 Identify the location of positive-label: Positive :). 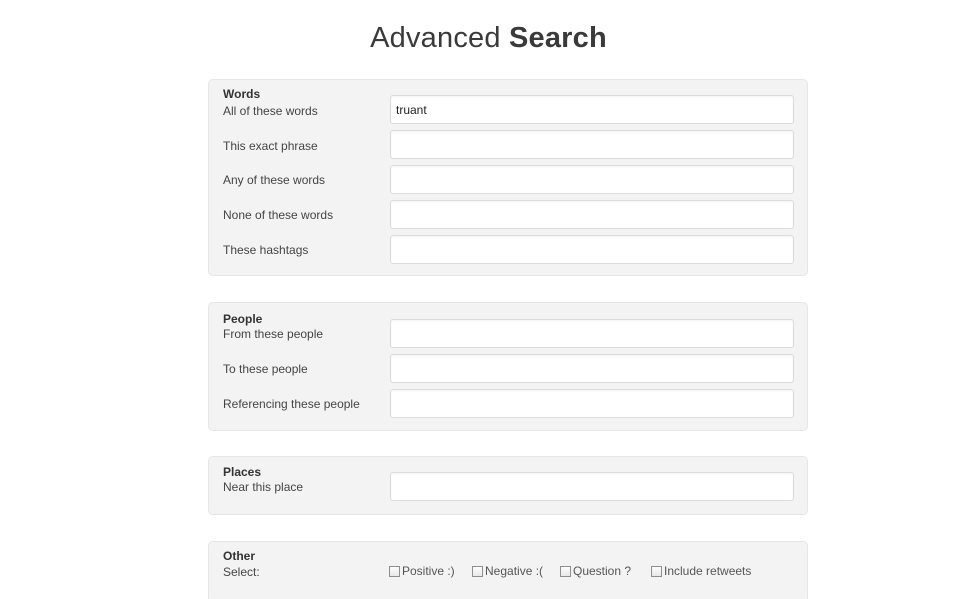
(428, 571).